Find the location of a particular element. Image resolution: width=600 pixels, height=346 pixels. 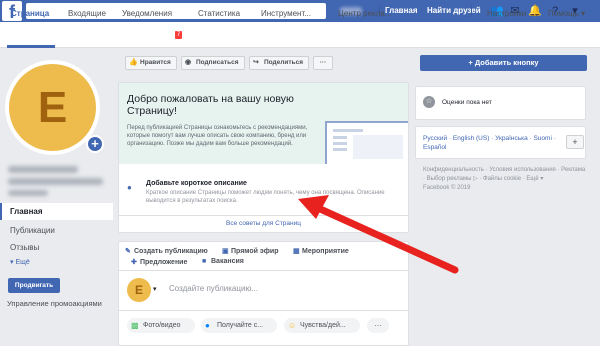

notifications-icon: 🔔 is located at coordinates (535, 11).